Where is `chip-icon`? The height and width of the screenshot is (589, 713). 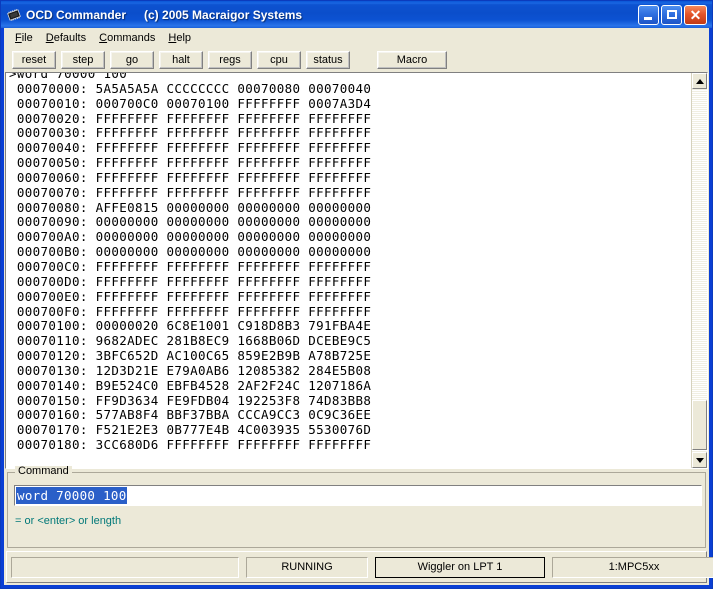
chip-icon is located at coordinates (14, 15).